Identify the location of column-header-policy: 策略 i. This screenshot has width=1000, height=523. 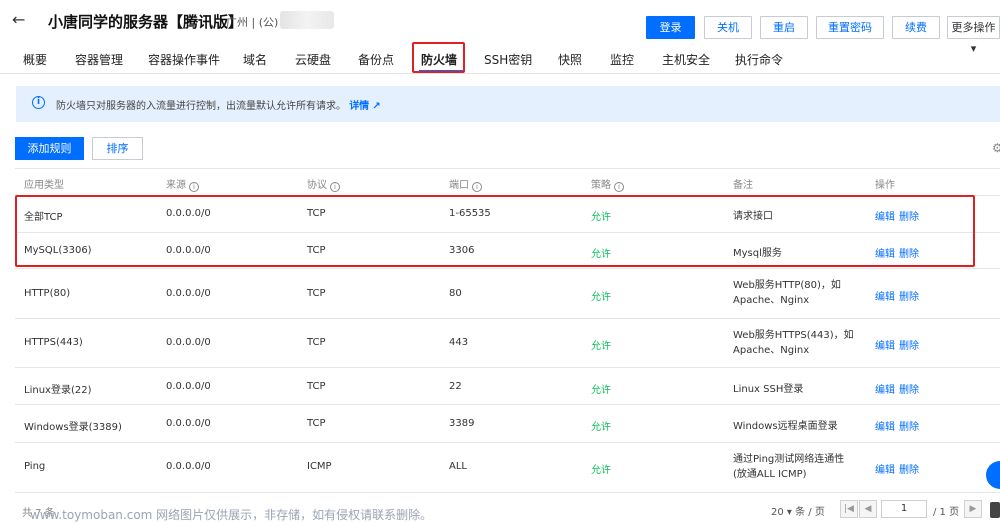
(607, 184).